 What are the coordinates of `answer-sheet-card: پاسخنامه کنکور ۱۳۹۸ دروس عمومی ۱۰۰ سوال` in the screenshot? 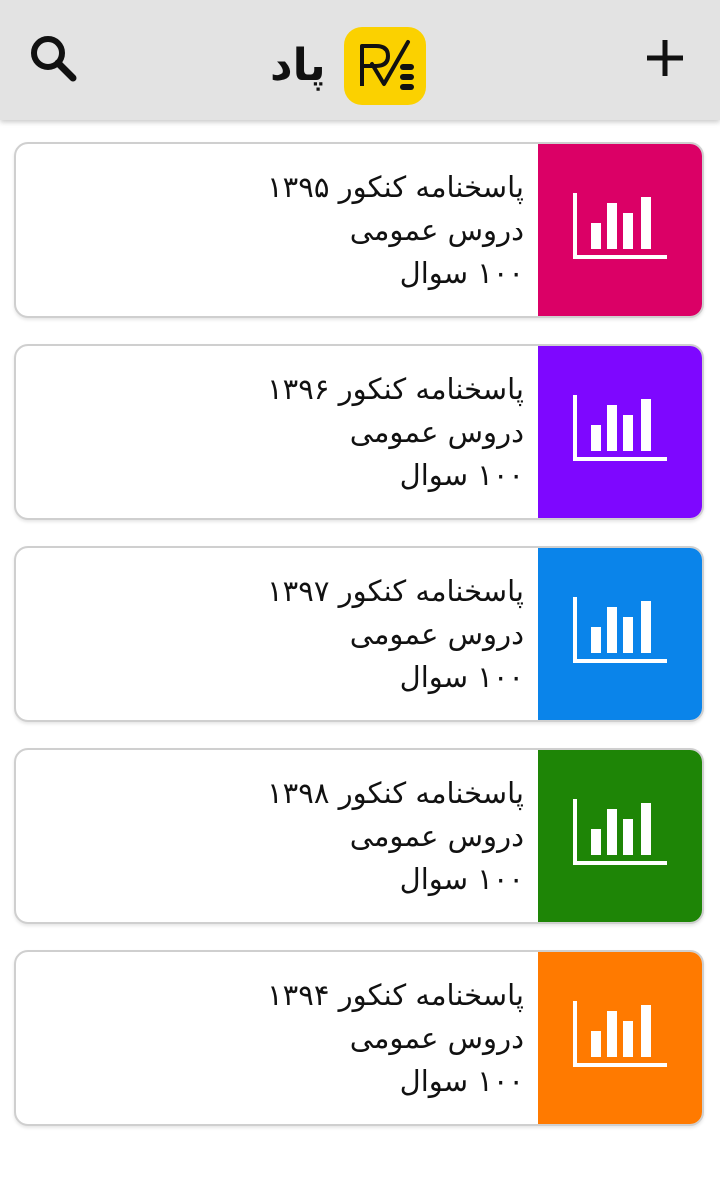 It's located at (359, 836).